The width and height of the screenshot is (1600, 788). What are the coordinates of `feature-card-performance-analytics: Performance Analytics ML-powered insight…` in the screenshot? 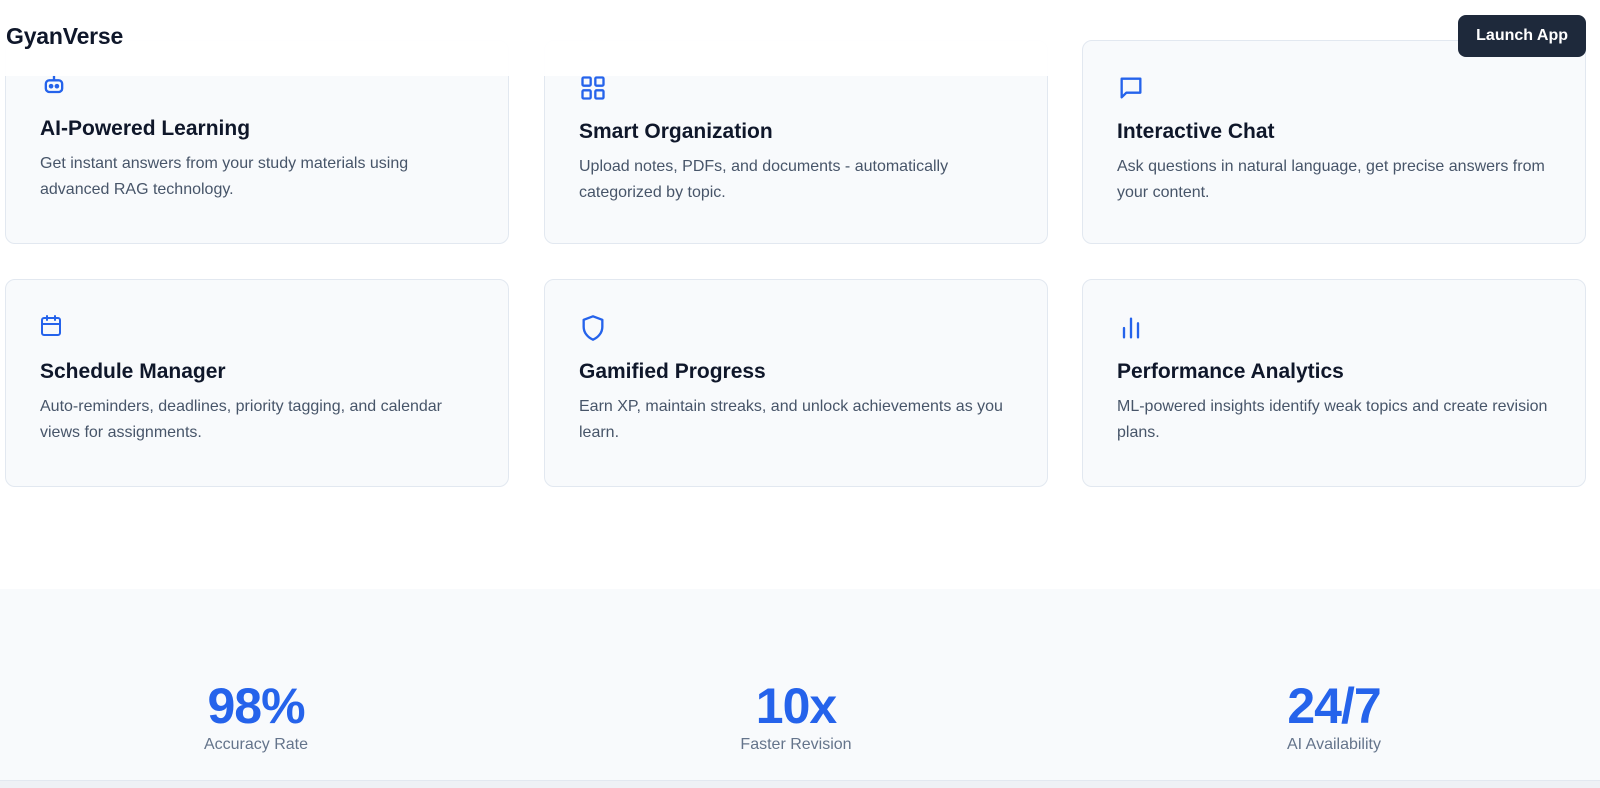 It's located at (1334, 383).